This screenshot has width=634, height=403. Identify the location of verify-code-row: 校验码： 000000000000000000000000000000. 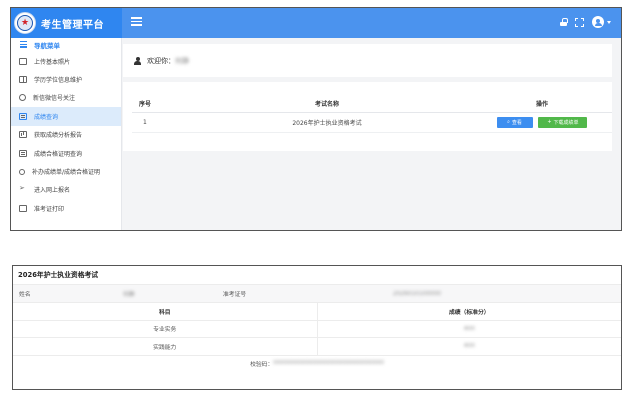
(317, 363).